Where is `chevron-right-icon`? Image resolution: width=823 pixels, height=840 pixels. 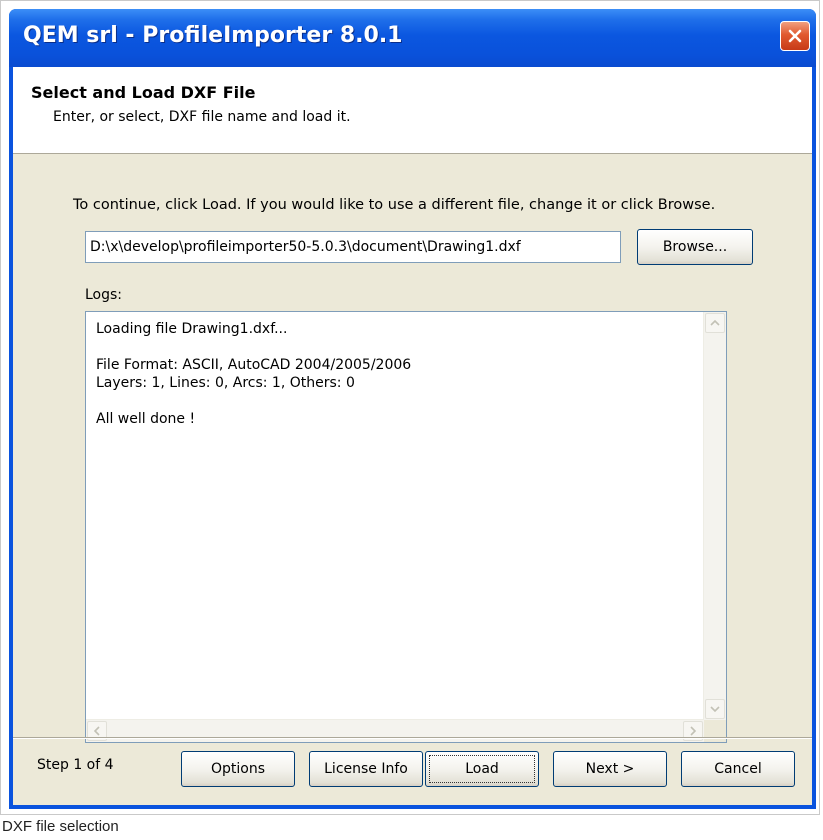
chevron-right-icon is located at coordinates (693, 731).